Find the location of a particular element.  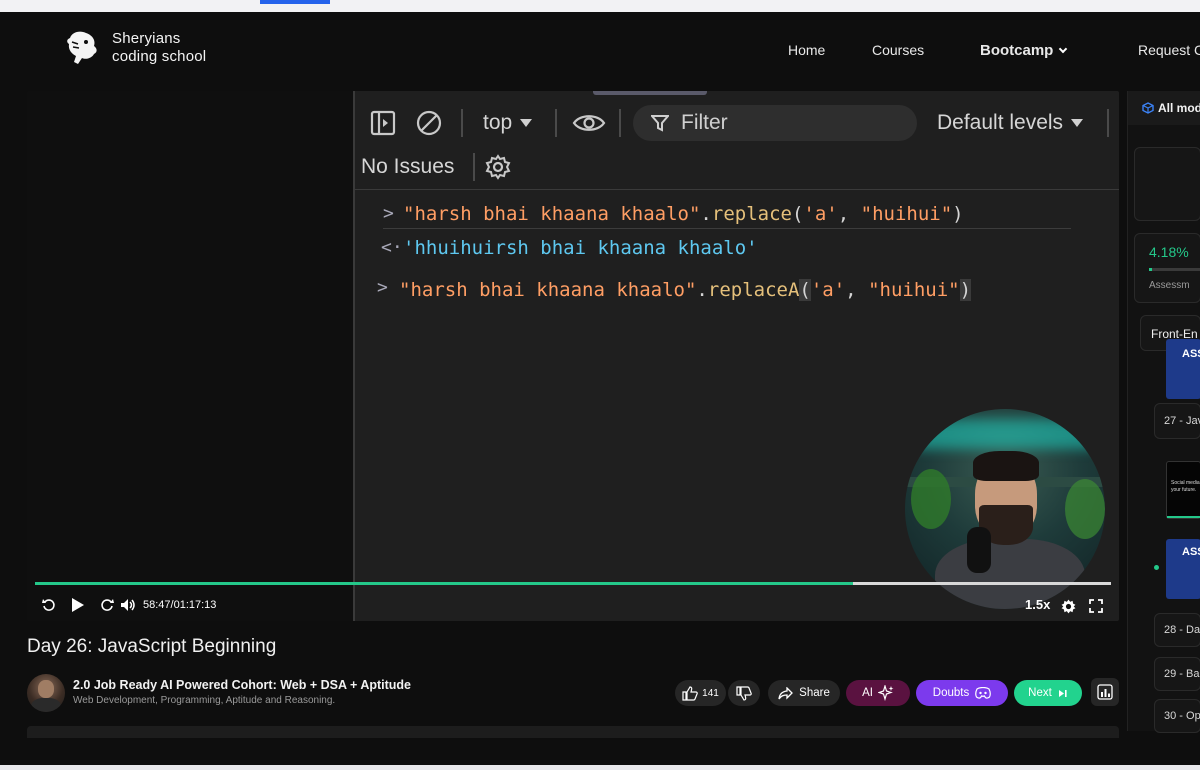

video-title: Day 26: JavaScript Beginning is located at coordinates (152, 646).